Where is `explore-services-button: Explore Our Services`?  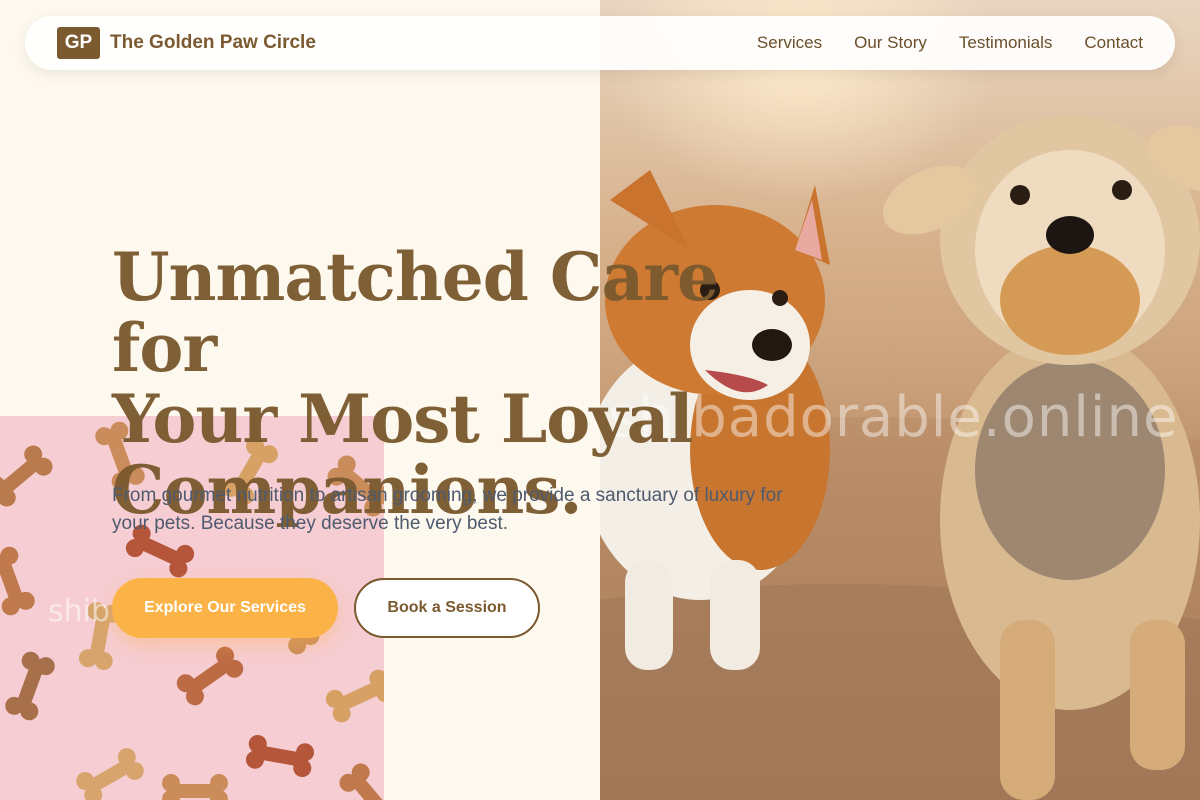 explore-services-button: Explore Our Services is located at coordinates (225, 608).